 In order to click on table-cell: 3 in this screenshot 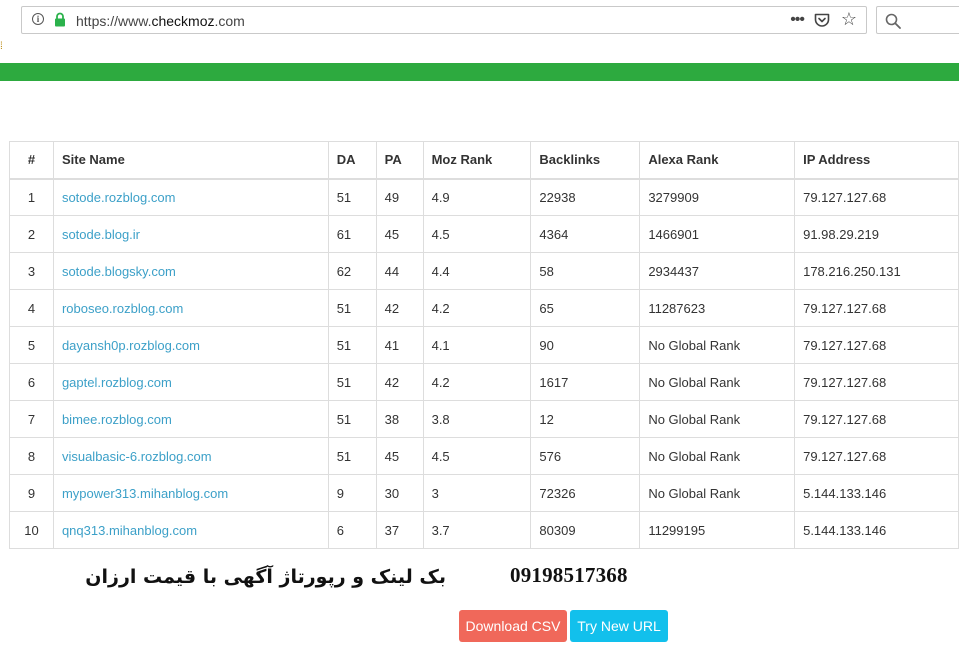, I will do `click(31, 271)`.